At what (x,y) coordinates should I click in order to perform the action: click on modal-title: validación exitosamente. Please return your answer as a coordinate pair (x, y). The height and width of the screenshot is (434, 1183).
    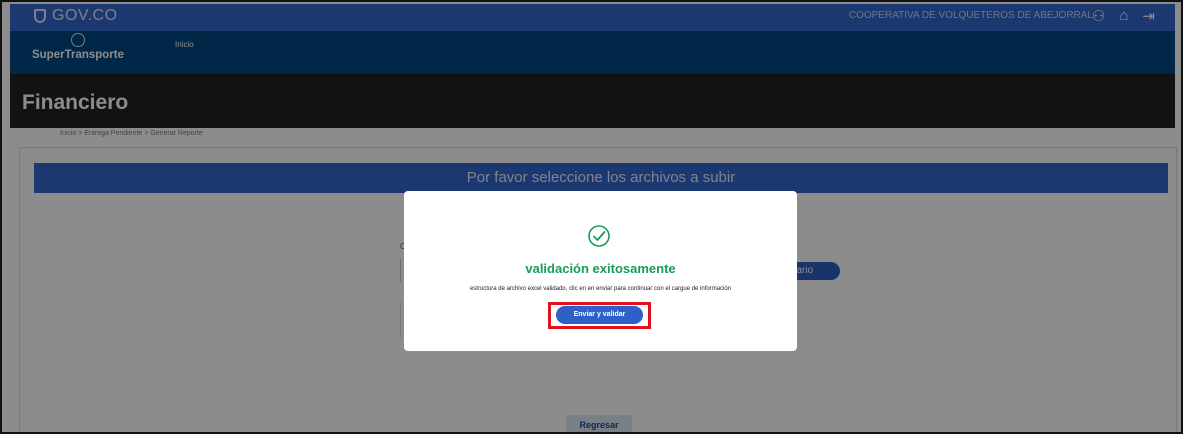
    Looking at the image, I should click on (600, 268).